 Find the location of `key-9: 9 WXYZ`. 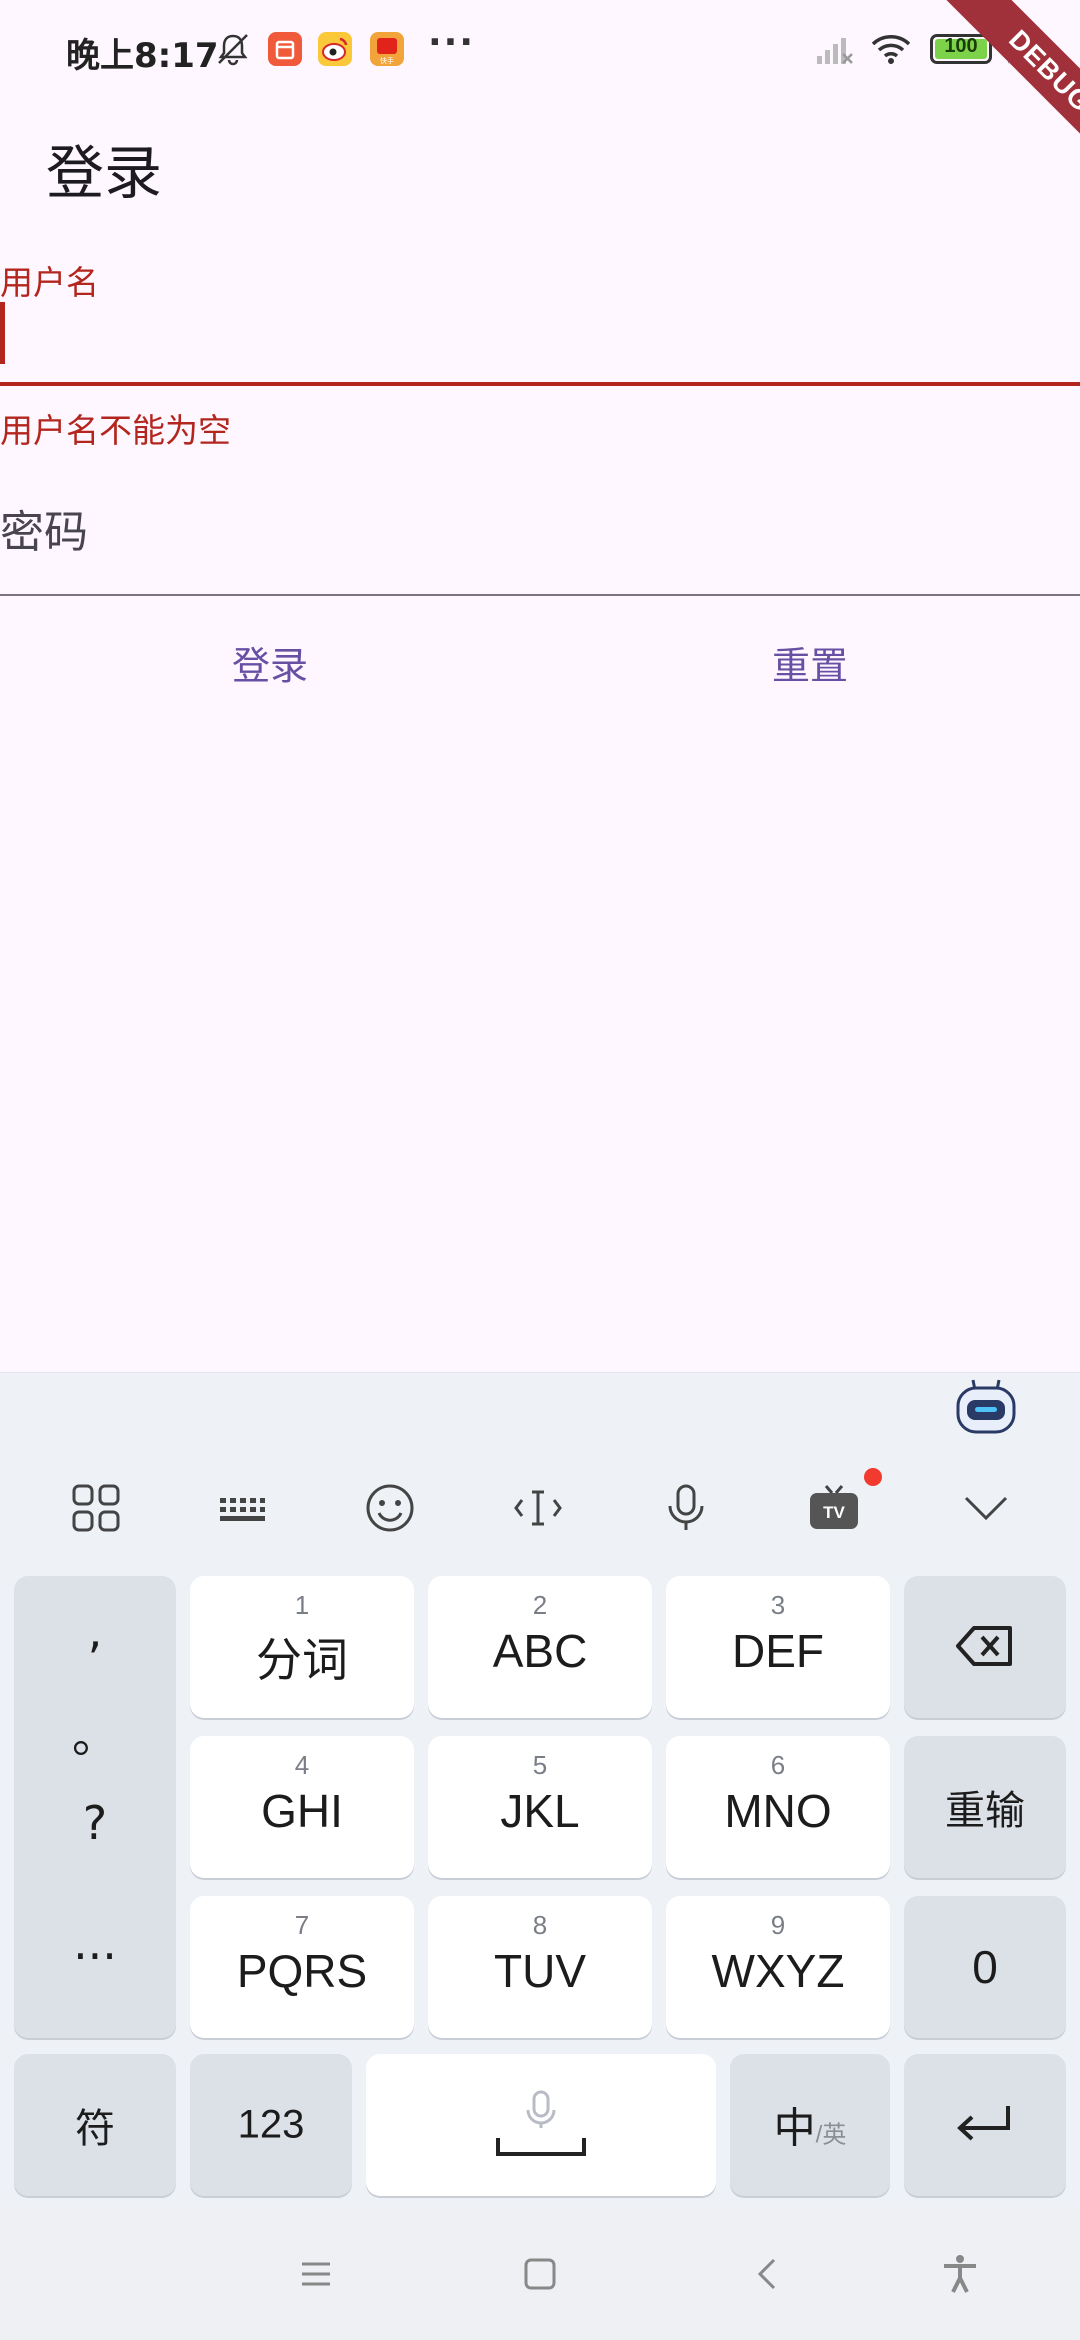

key-9: 9 WXYZ is located at coordinates (778, 1967).